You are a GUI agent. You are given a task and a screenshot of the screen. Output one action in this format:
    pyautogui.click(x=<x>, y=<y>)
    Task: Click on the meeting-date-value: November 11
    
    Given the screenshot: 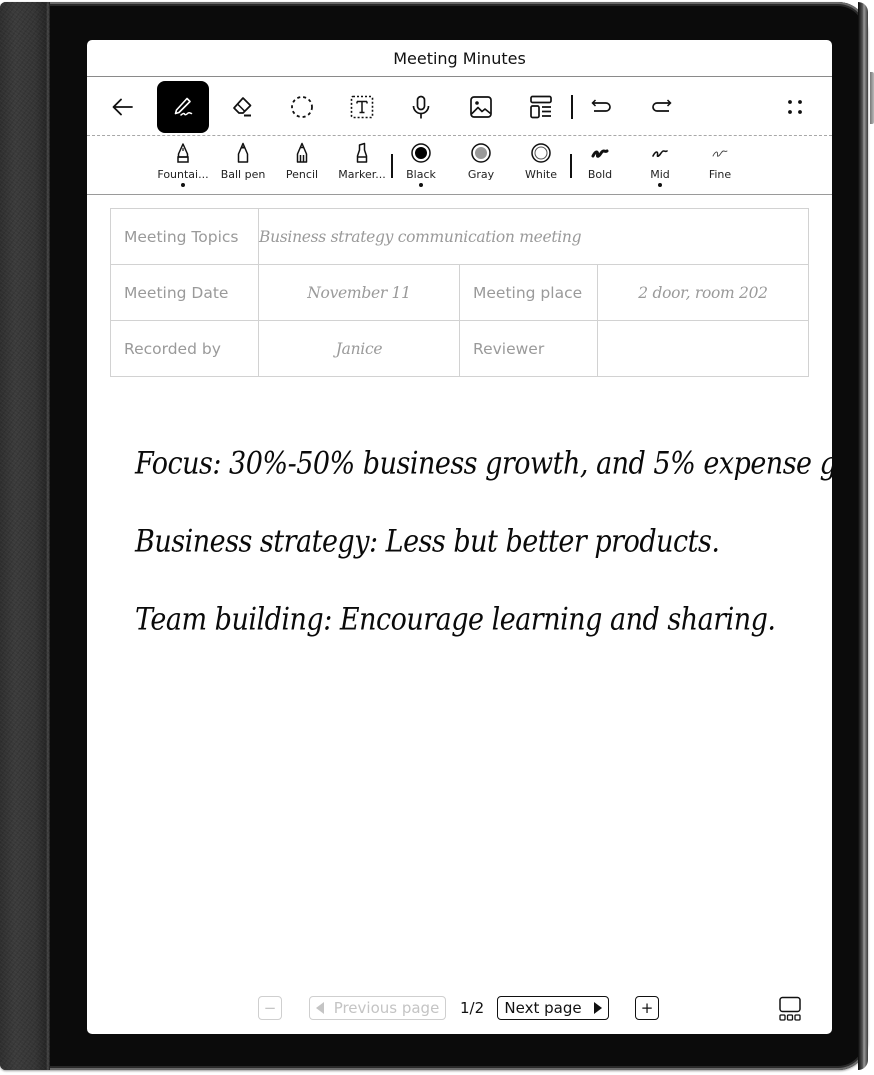 What is the action you would take?
    pyautogui.click(x=359, y=292)
    